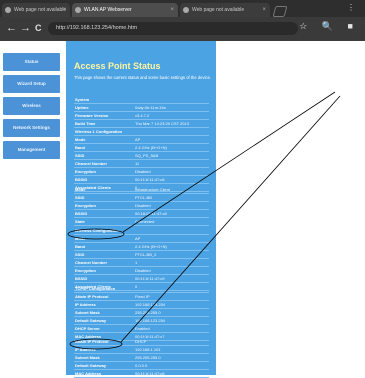 This screenshot has height=378, width=365. I want to click on row-value: Connected, so click(171, 221).